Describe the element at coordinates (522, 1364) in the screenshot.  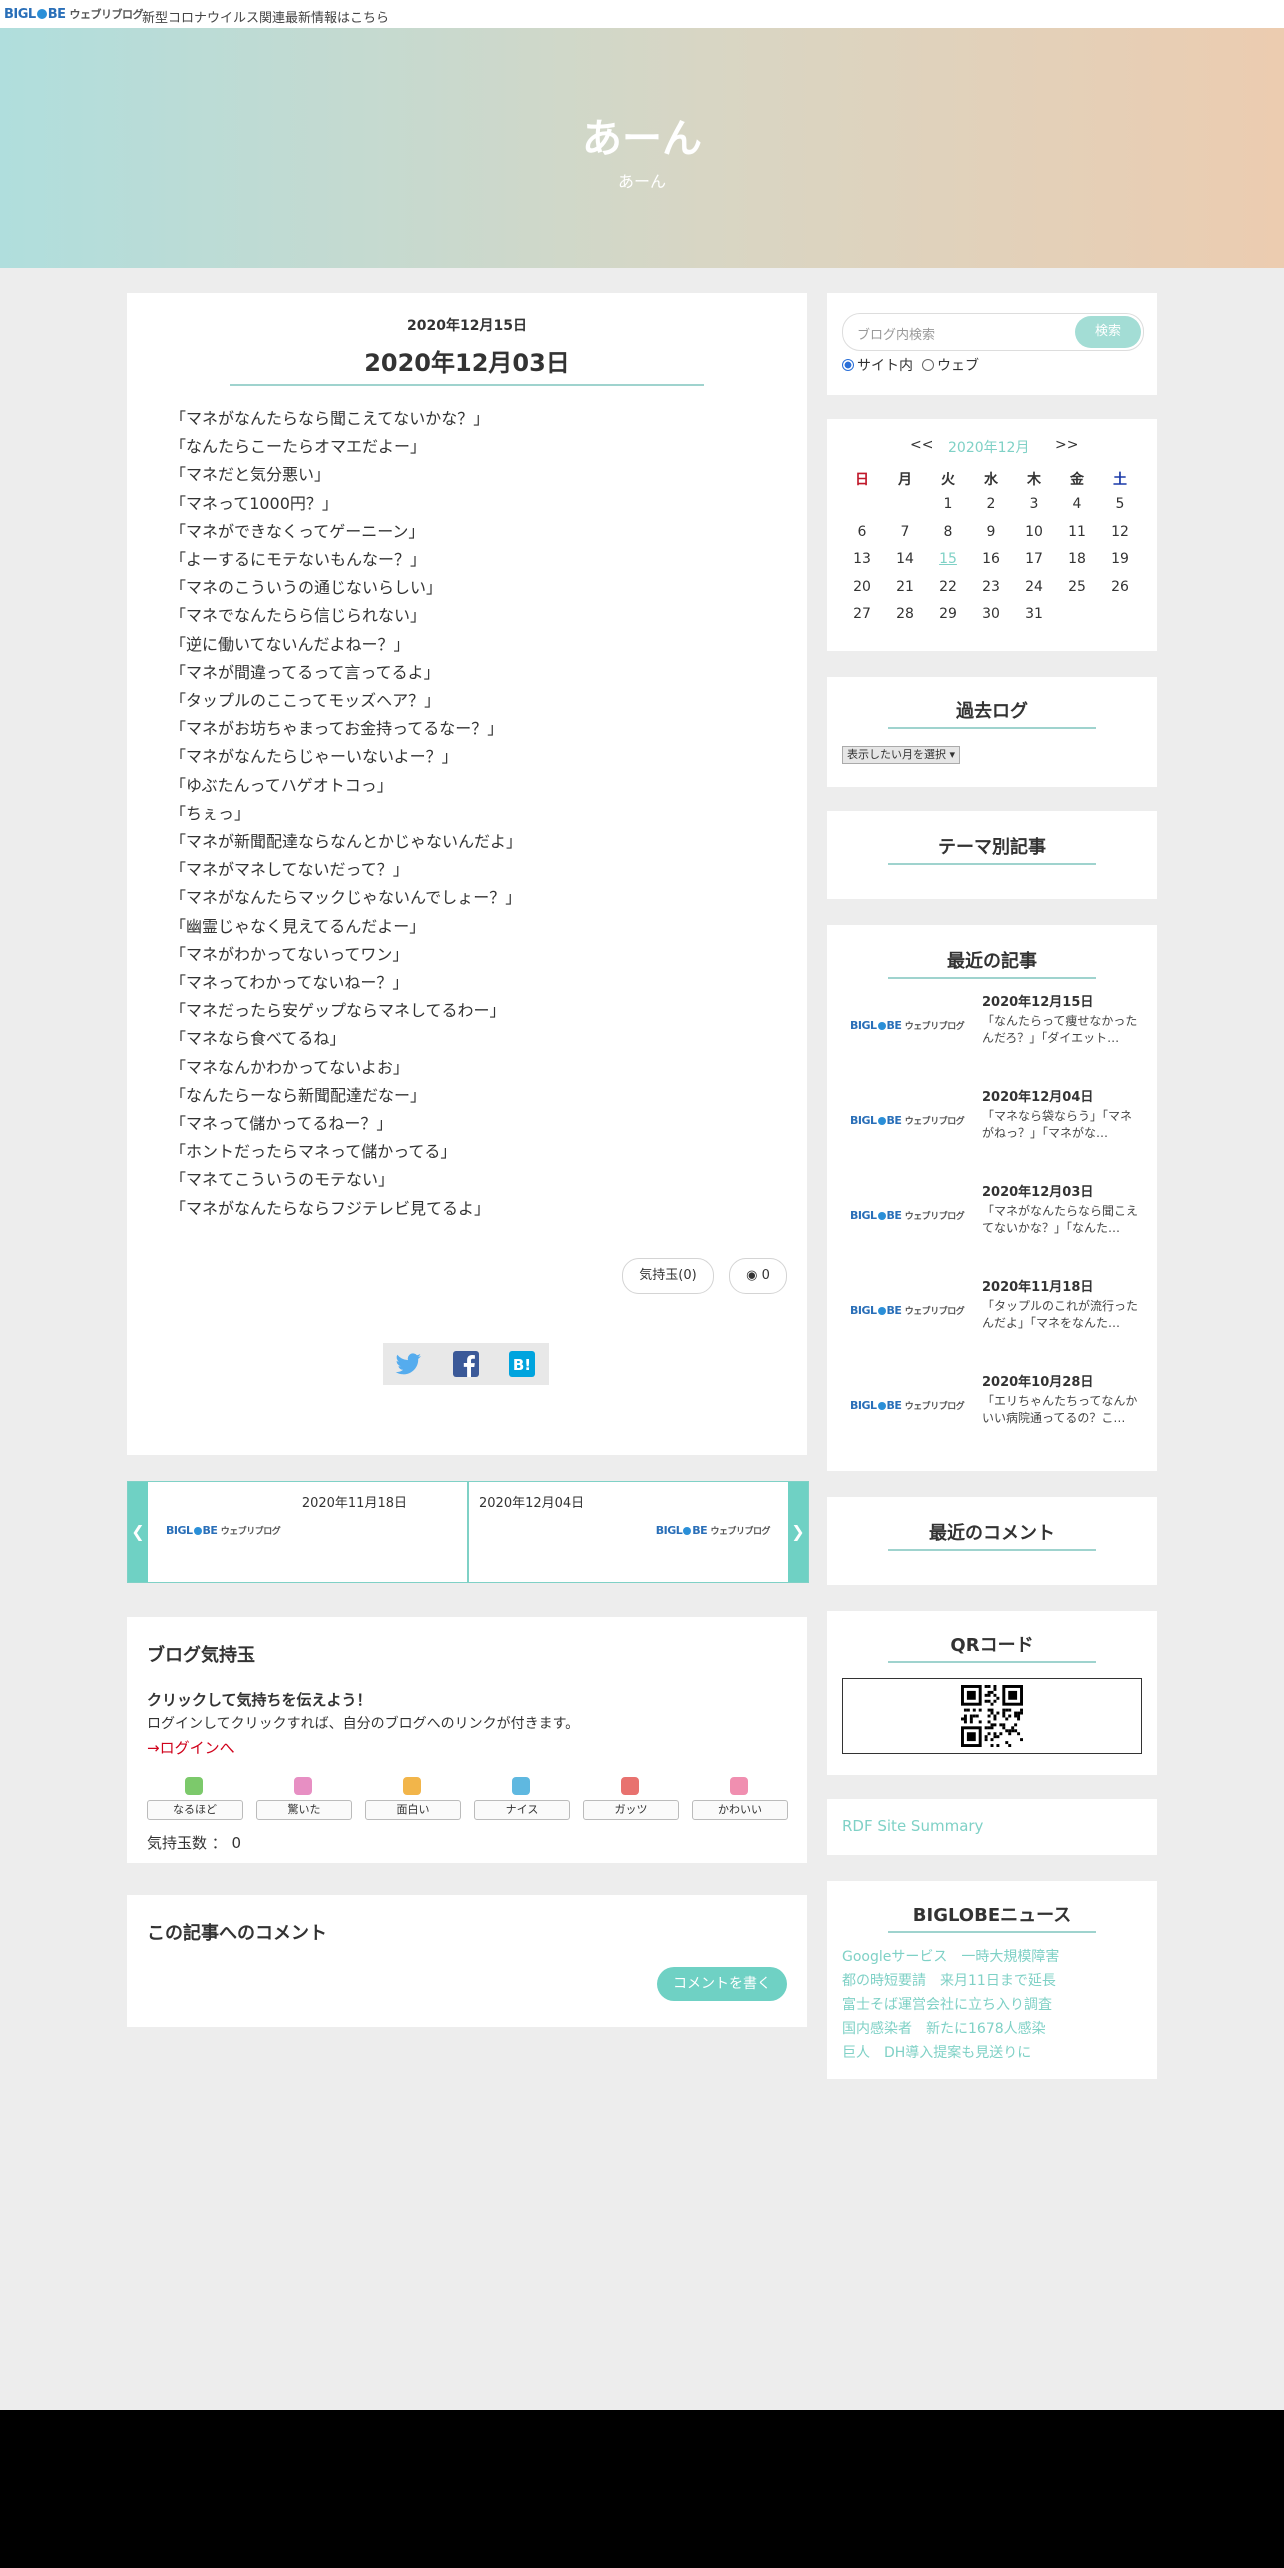
I see `hatena-bookmark-icon: B!` at that location.